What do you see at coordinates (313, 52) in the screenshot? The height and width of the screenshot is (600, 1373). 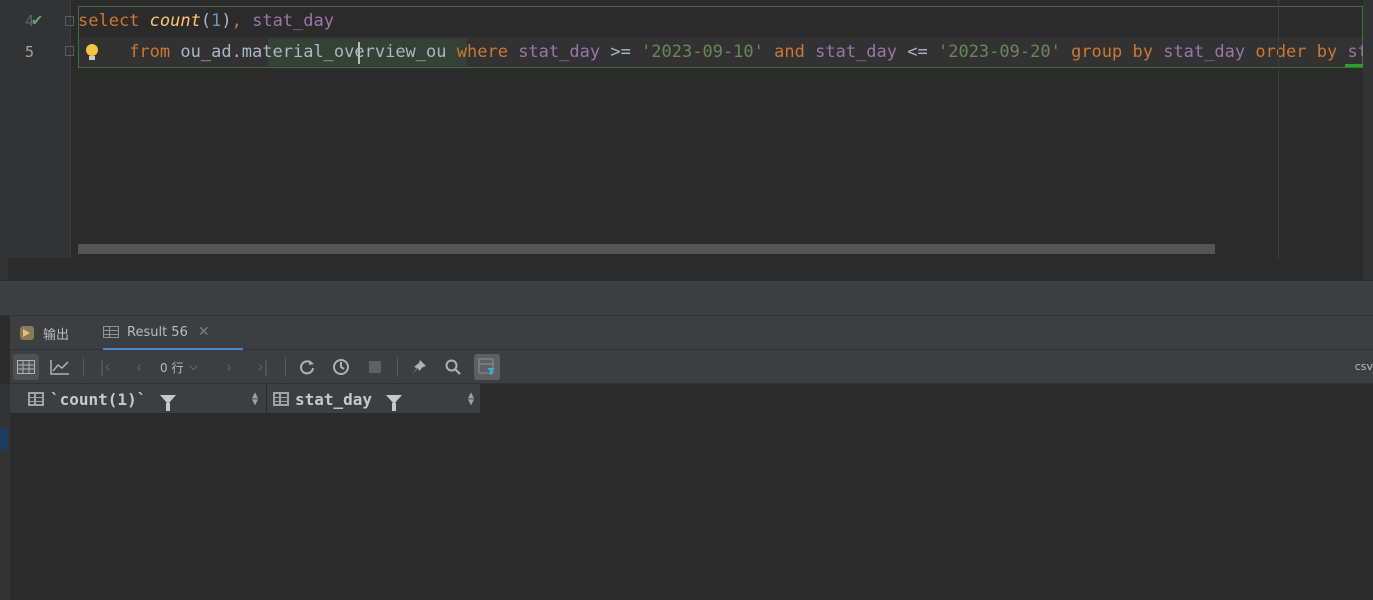 I see `table-name: ou_ad.material_overview_ou` at bounding box center [313, 52].